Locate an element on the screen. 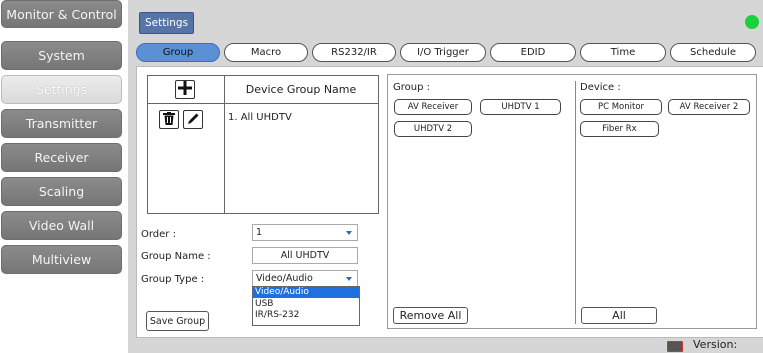  table-divider is located at coordinates (263, 103).